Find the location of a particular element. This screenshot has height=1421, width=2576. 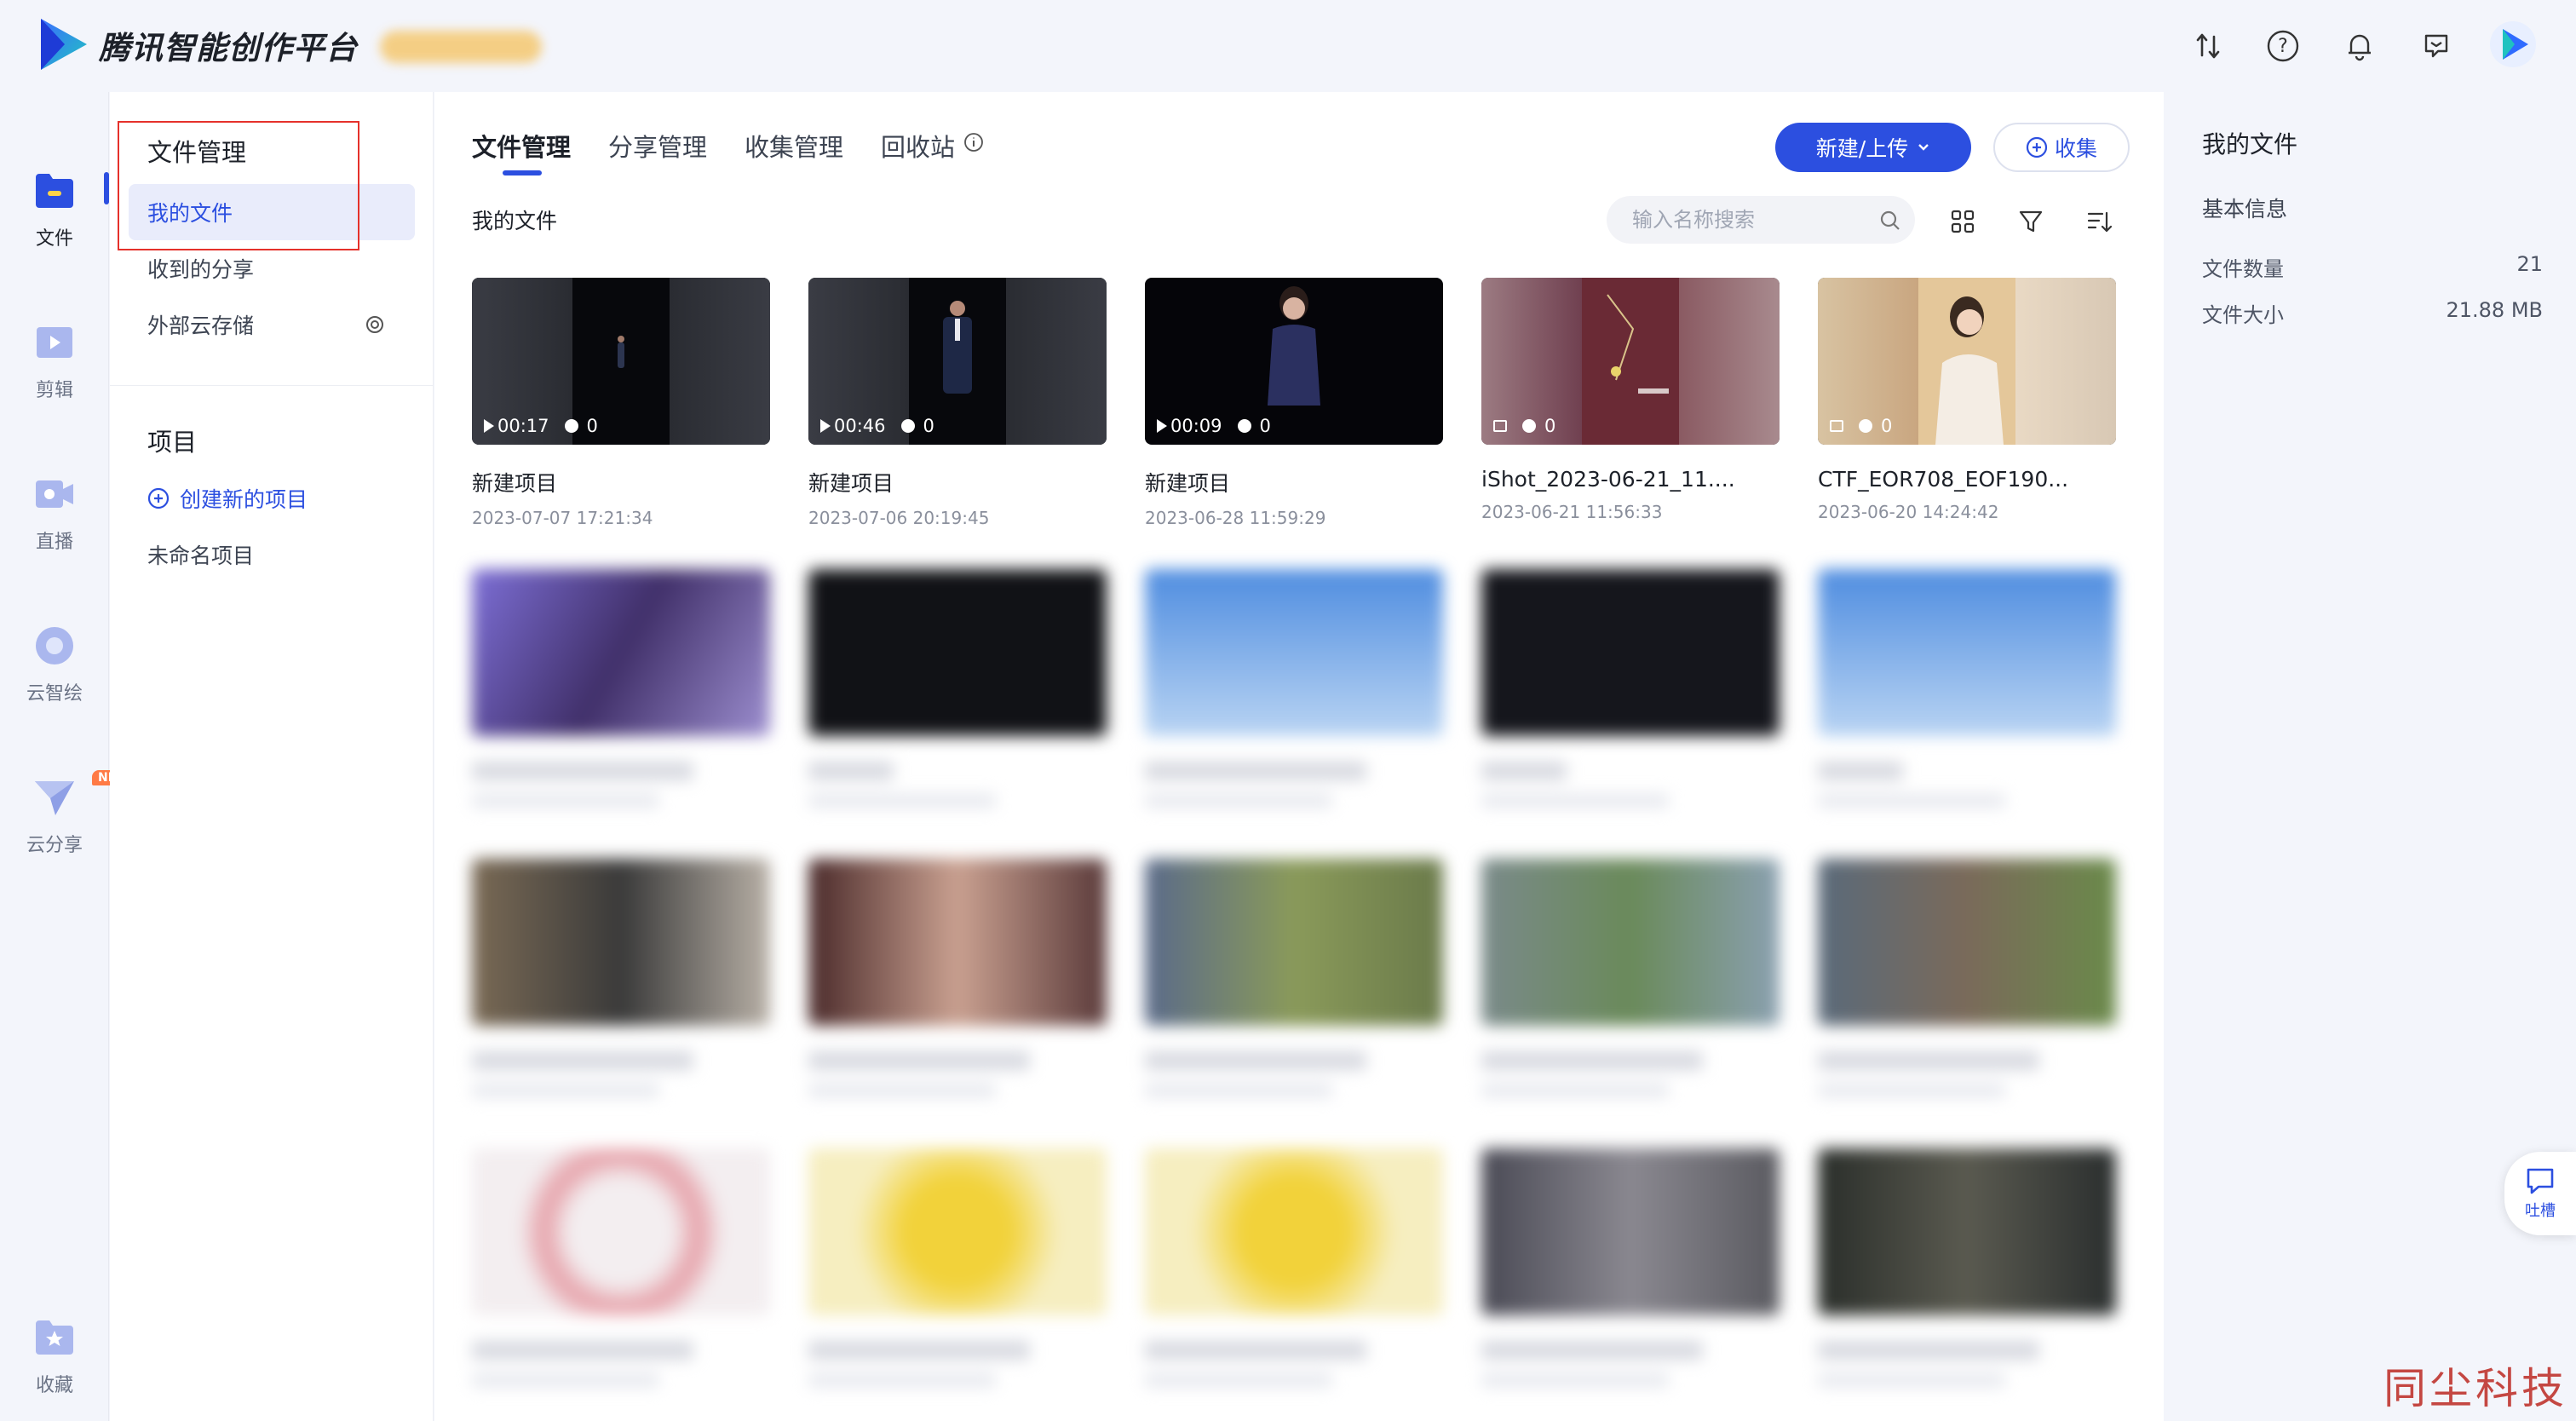

paint-icon is located at coordinates (55, 646).